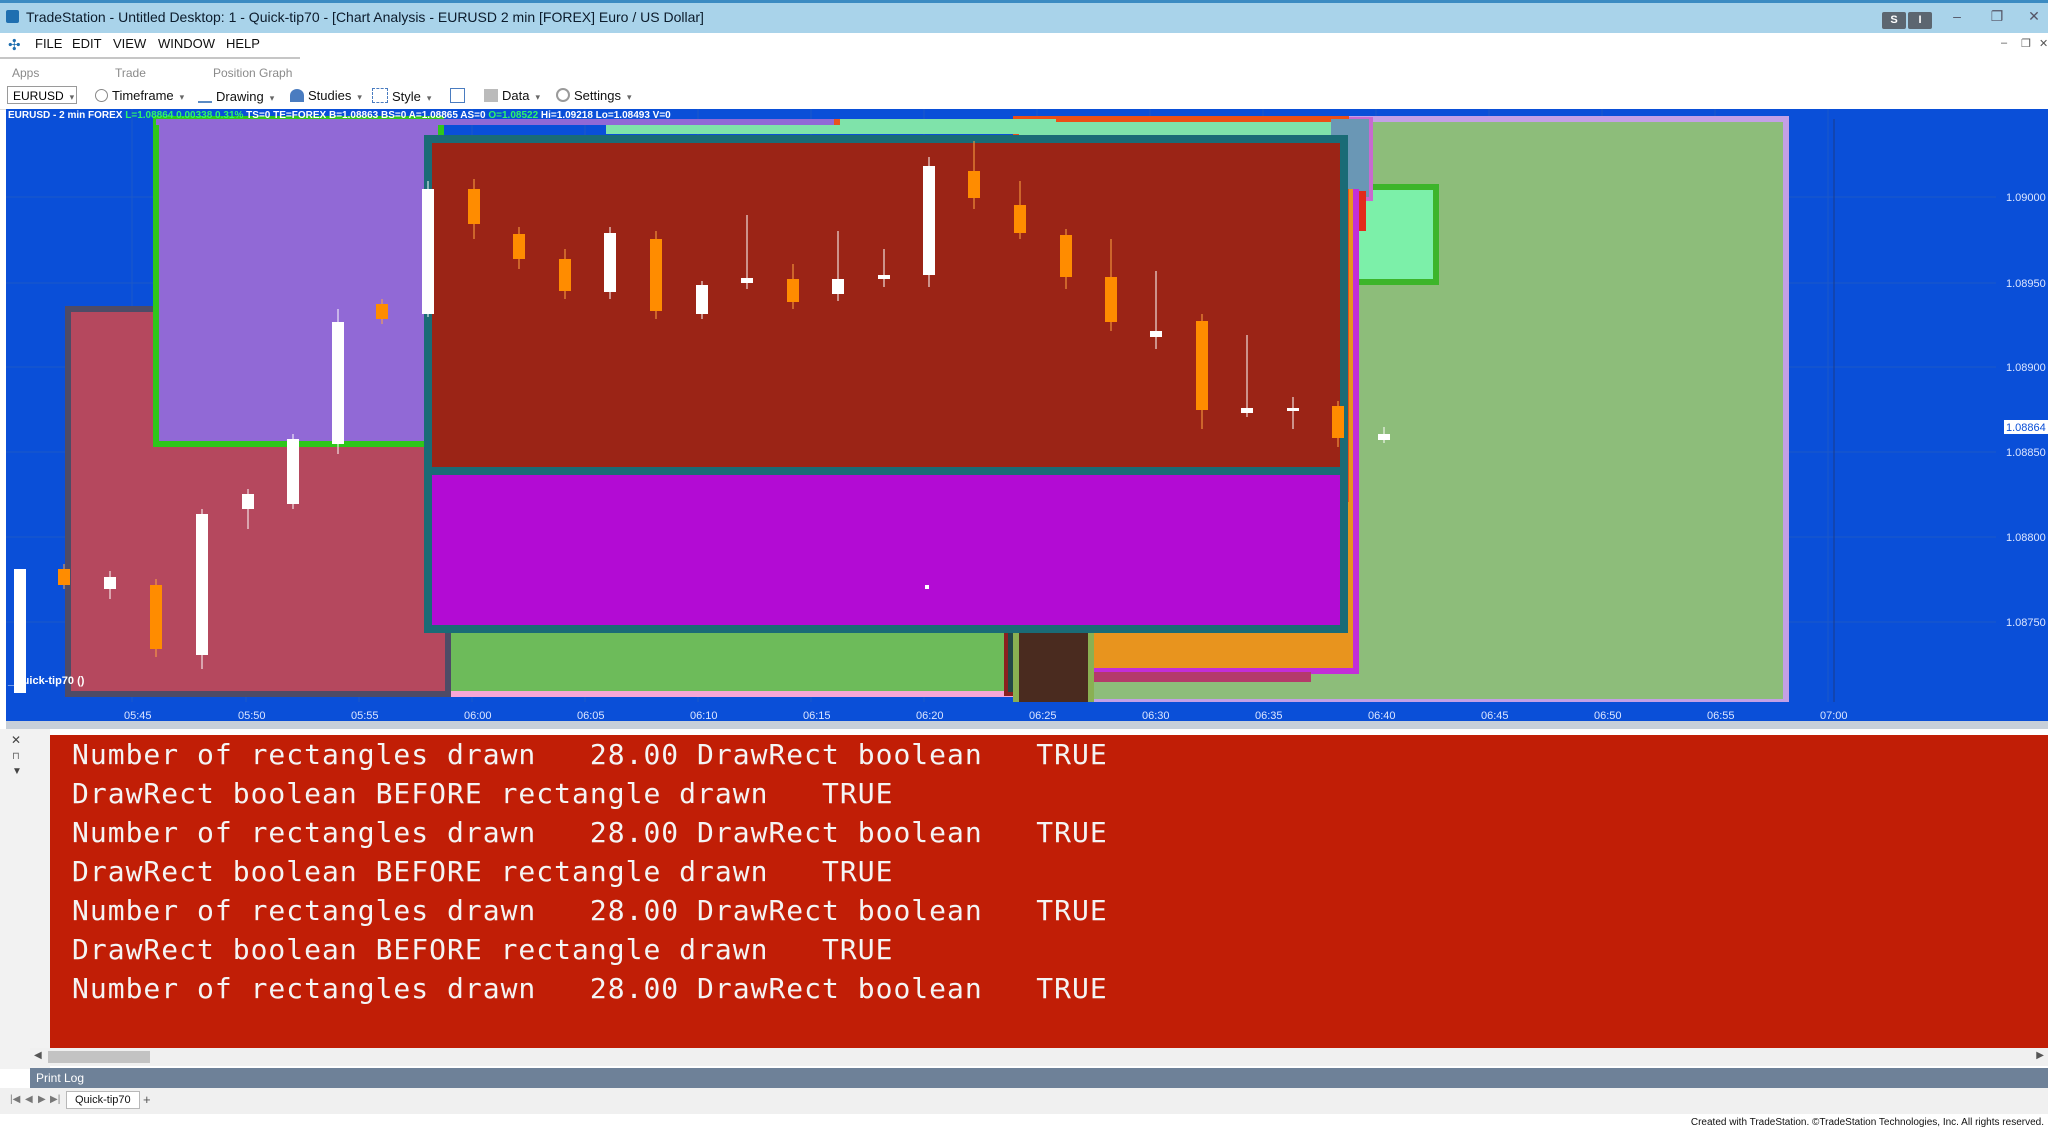 Image resolution: width=2048 pixels, height=1130 pixels. What do you see at coordinates (2026, 538) in the screenshot?
I see `price-tick-label: 1.08800` at bounding box center [2026, 538].